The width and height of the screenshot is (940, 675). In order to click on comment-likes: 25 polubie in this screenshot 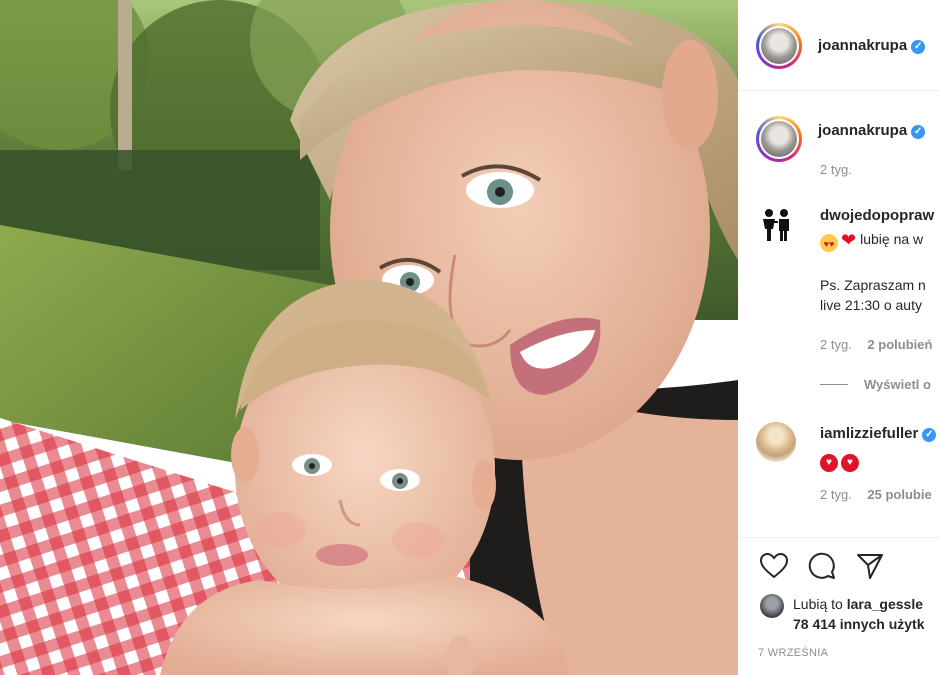, I will do `click(899, 494)`.